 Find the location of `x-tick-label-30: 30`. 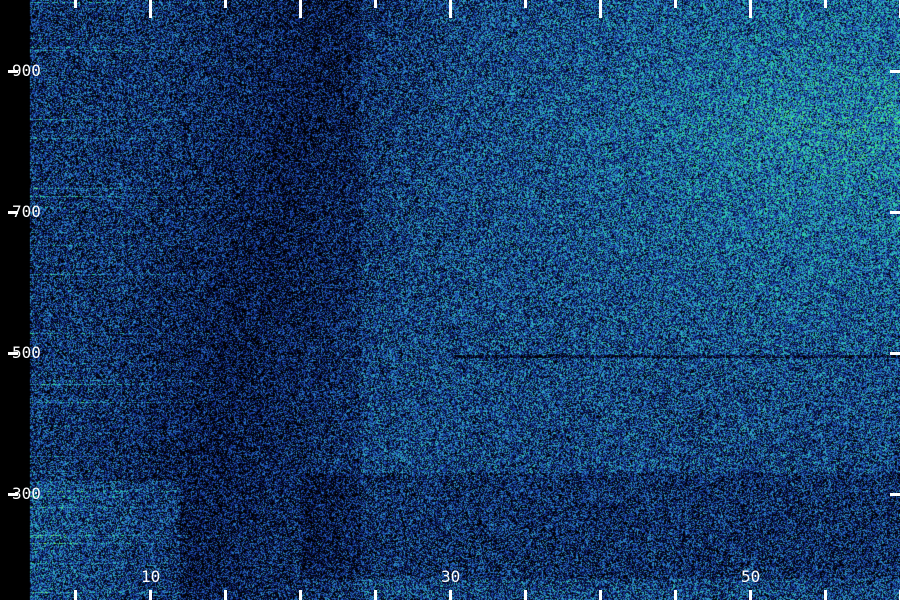

x-tick-label-30: 30 is located at coordinates (451, 576).